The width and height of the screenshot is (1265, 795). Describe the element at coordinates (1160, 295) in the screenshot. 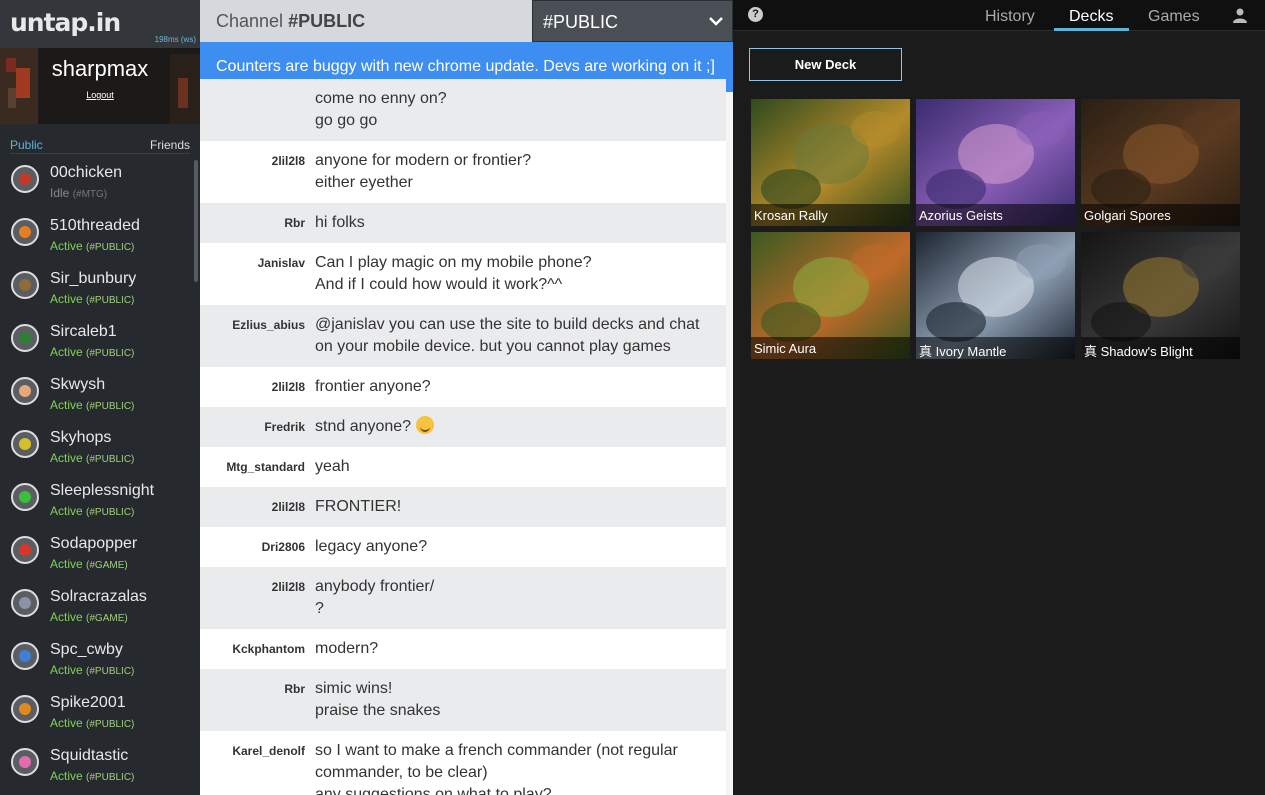

I see `deck-tile: 真 Shadow's Blight` at that location.